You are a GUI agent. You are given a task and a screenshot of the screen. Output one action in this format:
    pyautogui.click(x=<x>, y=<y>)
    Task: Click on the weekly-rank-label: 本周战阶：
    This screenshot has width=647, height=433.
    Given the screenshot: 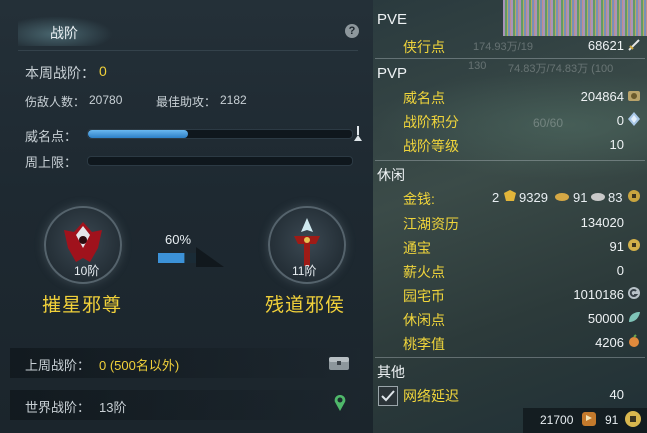 What is the action you would take?
    pyautogui.click(x=60, y=73)
    